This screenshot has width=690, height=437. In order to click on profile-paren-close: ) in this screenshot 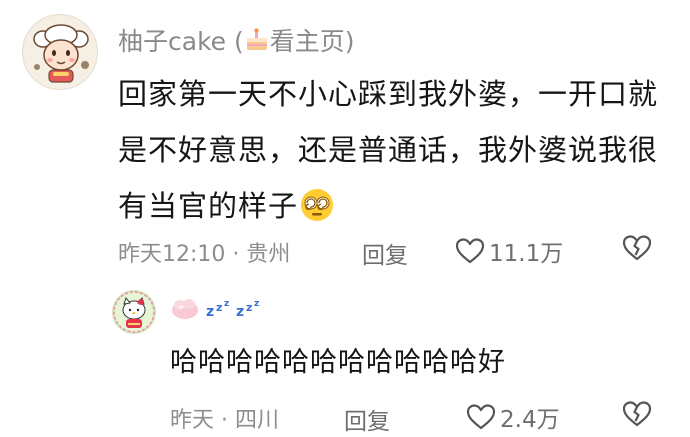, I will do `click(349, 41)`.